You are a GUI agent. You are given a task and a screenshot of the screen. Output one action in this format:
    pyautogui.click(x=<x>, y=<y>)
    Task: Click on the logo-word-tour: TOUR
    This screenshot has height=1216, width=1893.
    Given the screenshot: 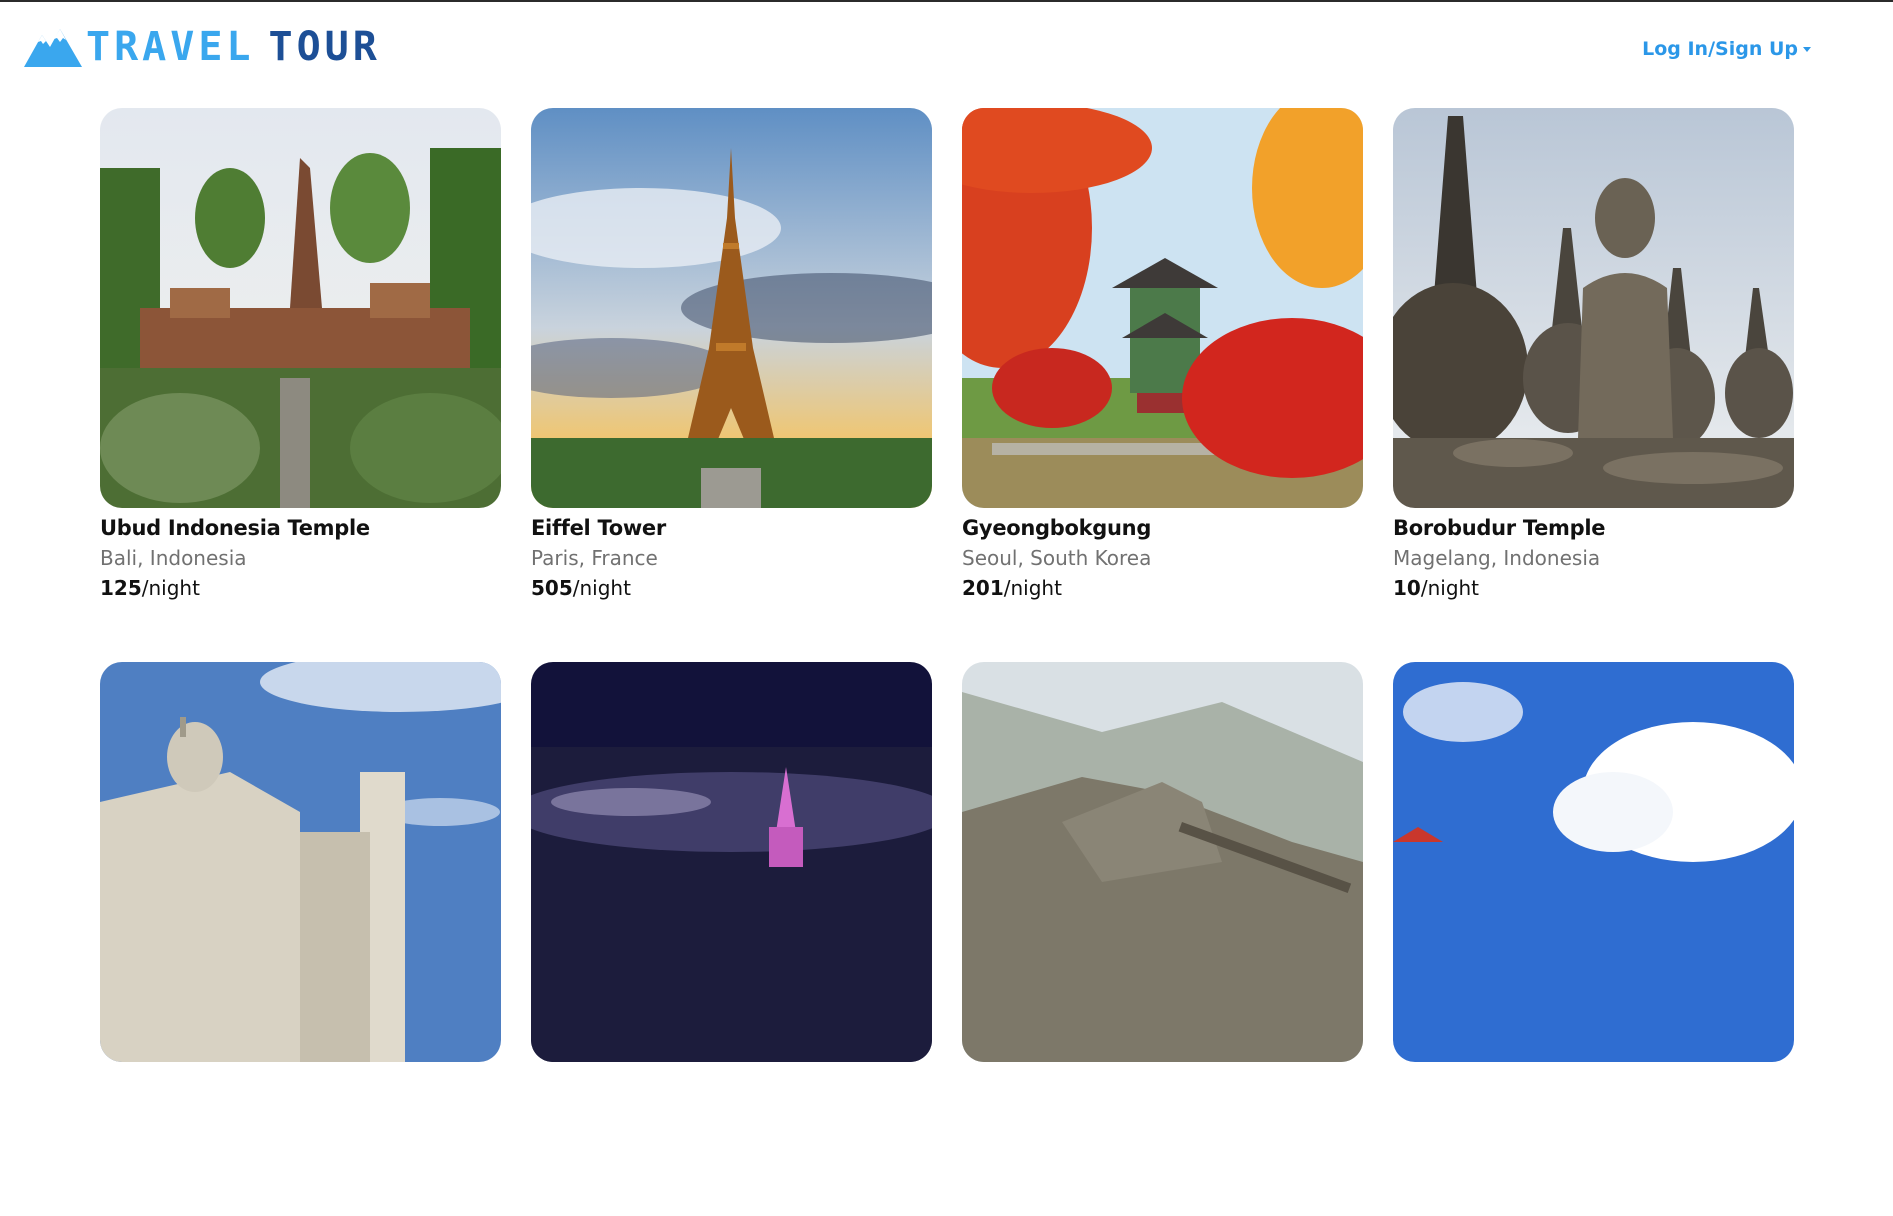 What is the action you would take?
    pyautogui.click(x=324, y=47)
    